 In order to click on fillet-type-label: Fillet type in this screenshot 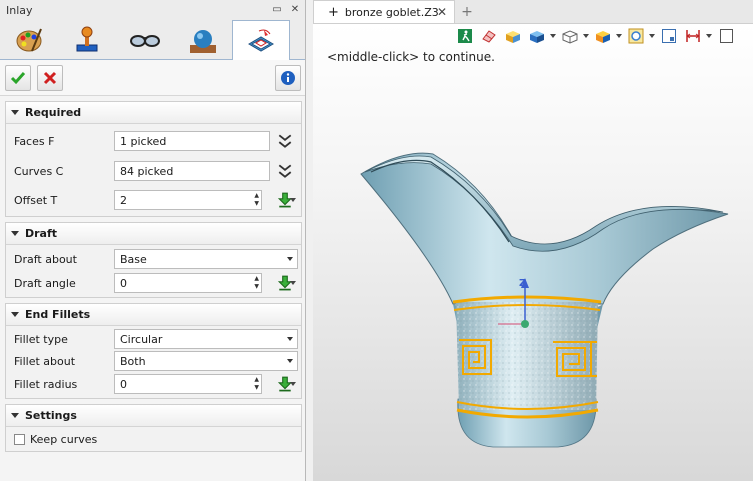, I will do `click(41, 339)`.